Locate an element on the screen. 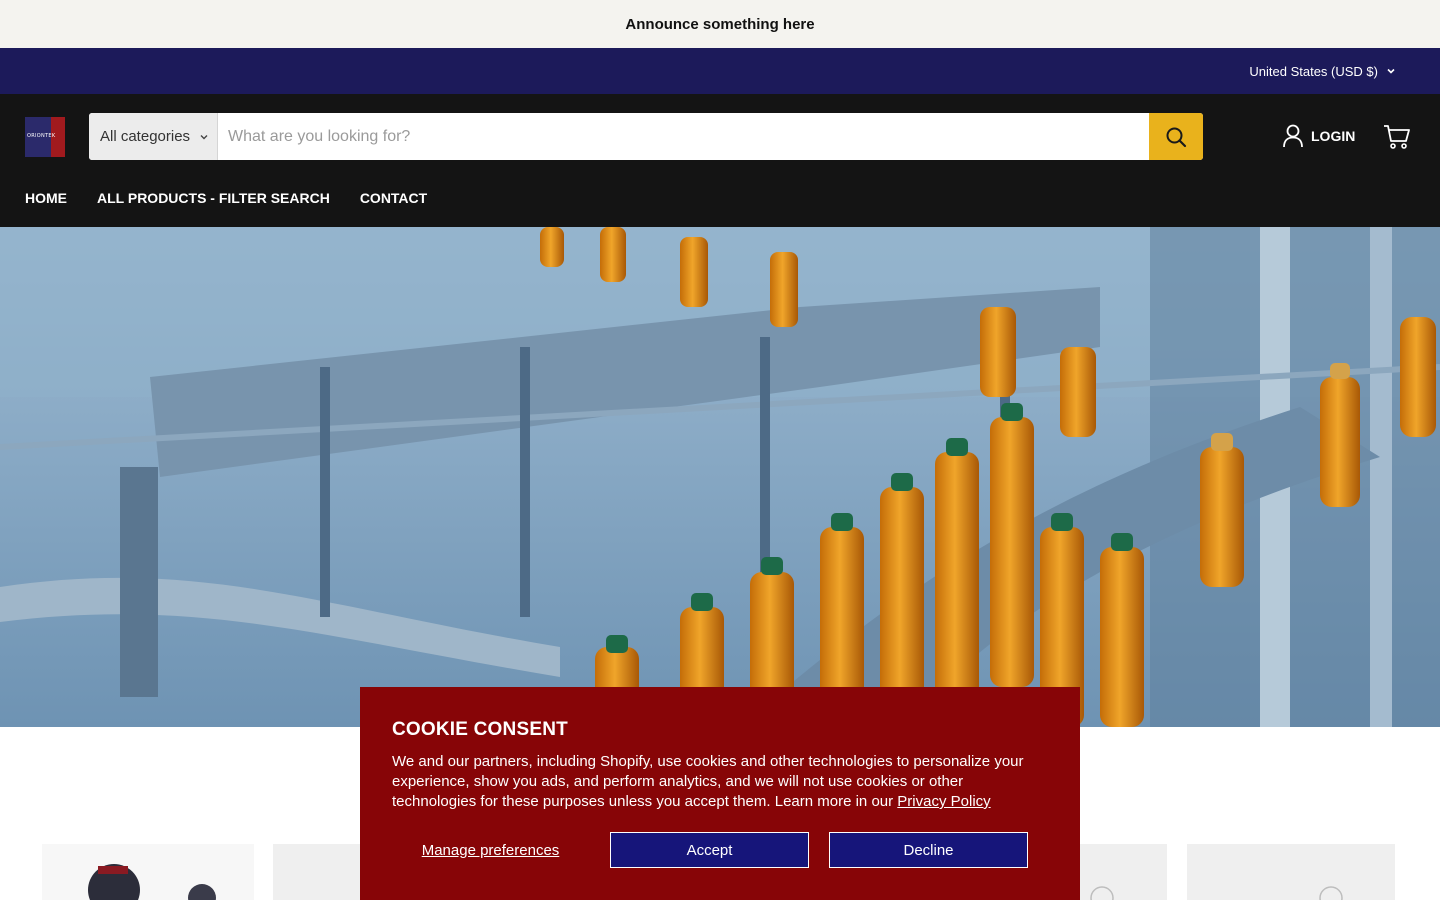  cart-icon is located at coordinates (1397, 137).